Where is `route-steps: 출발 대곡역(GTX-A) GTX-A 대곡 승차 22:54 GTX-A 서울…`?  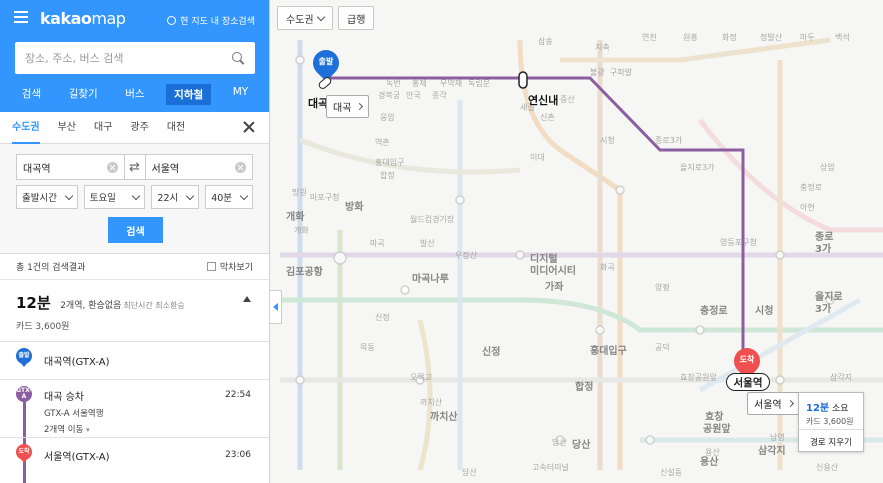 route-steps: 출발 대곡역(GTX-A) GTX-A 대곡 승차 22:54 GTX-A 서울… is located at coordinates (134, 412).